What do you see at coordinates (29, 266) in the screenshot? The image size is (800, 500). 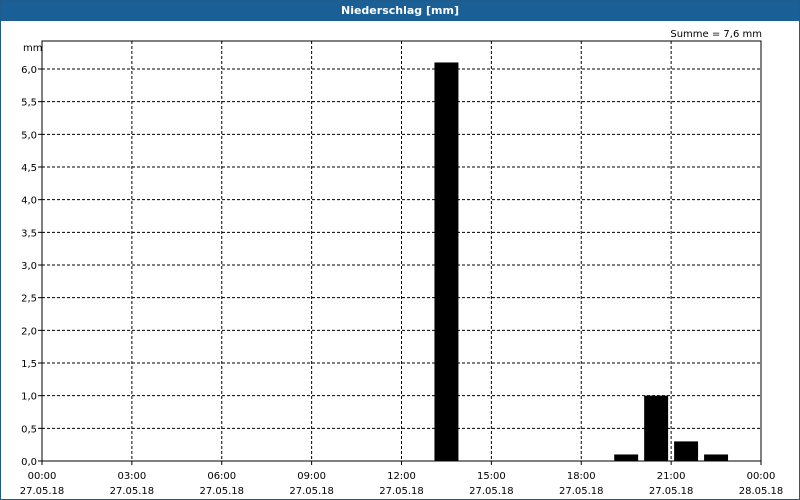 I see `y-tick-label: 3,0` at bounding box center [29, 266].